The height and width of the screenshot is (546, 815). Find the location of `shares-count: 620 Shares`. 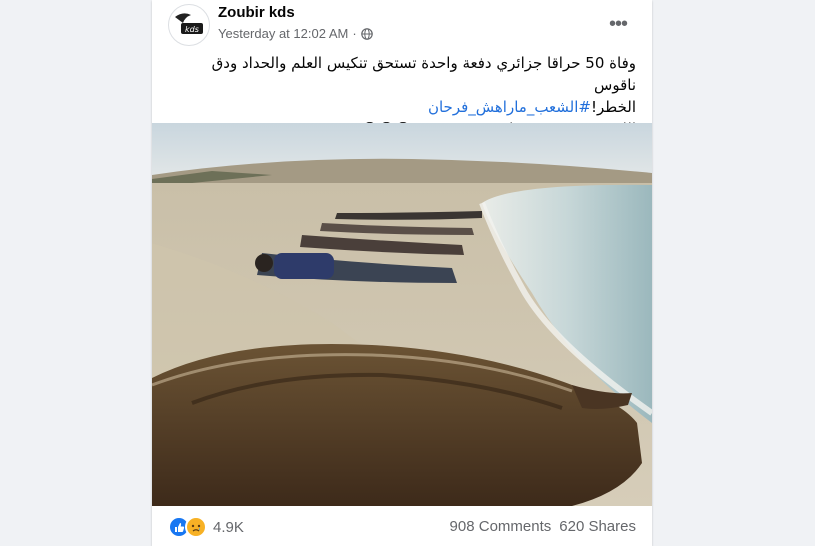

shares-count: 620 Shares is located at coordinates (597, 526).